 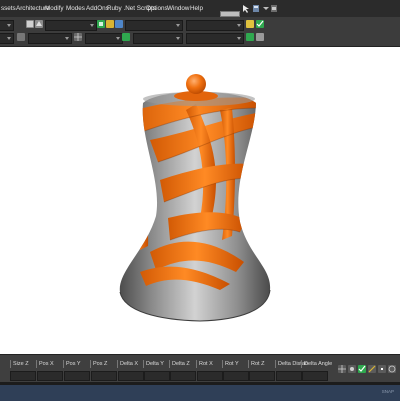 What do you see at coordinates (75, 8) in the screenshot?
I see `menu-modes: Modes` at bounding box center [75, 8].